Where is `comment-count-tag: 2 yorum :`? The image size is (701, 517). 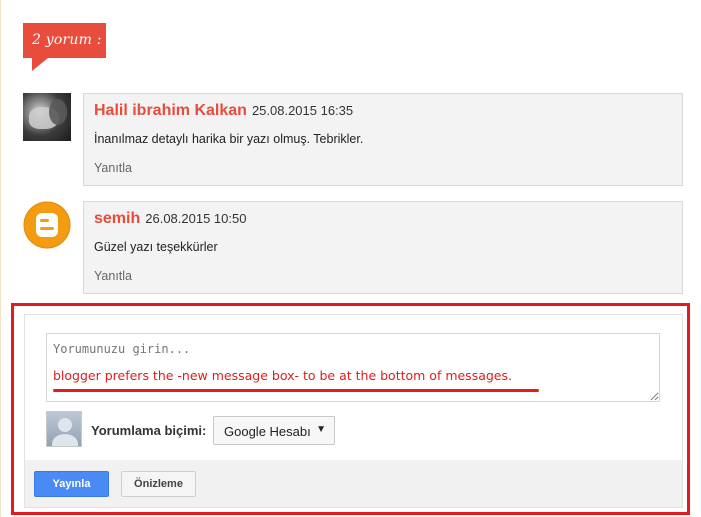 comment-count-tag: 2 yorum : is located at coordinates (64, 47).